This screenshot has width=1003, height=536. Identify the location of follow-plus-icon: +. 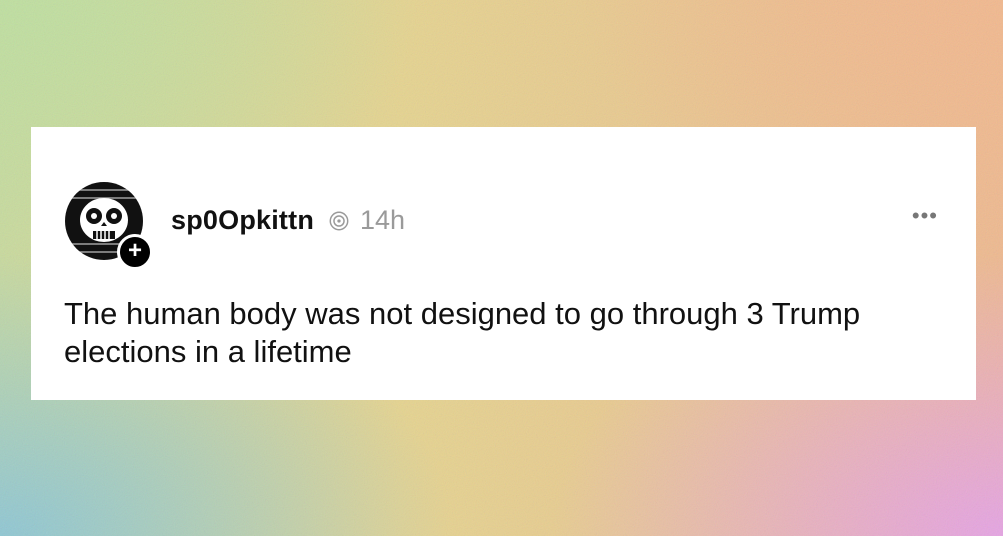
(135, 252).